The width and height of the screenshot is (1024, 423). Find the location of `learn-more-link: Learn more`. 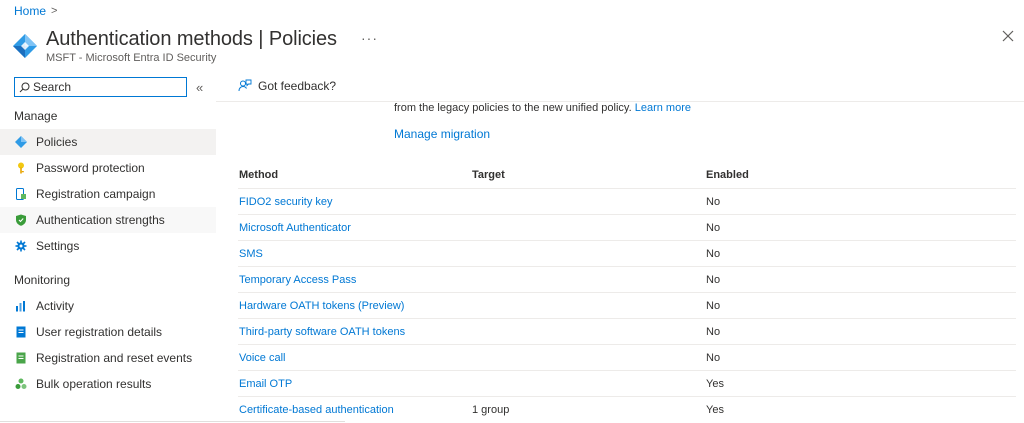

learn-more-link: Learn more is located at coordinates (663, 108).